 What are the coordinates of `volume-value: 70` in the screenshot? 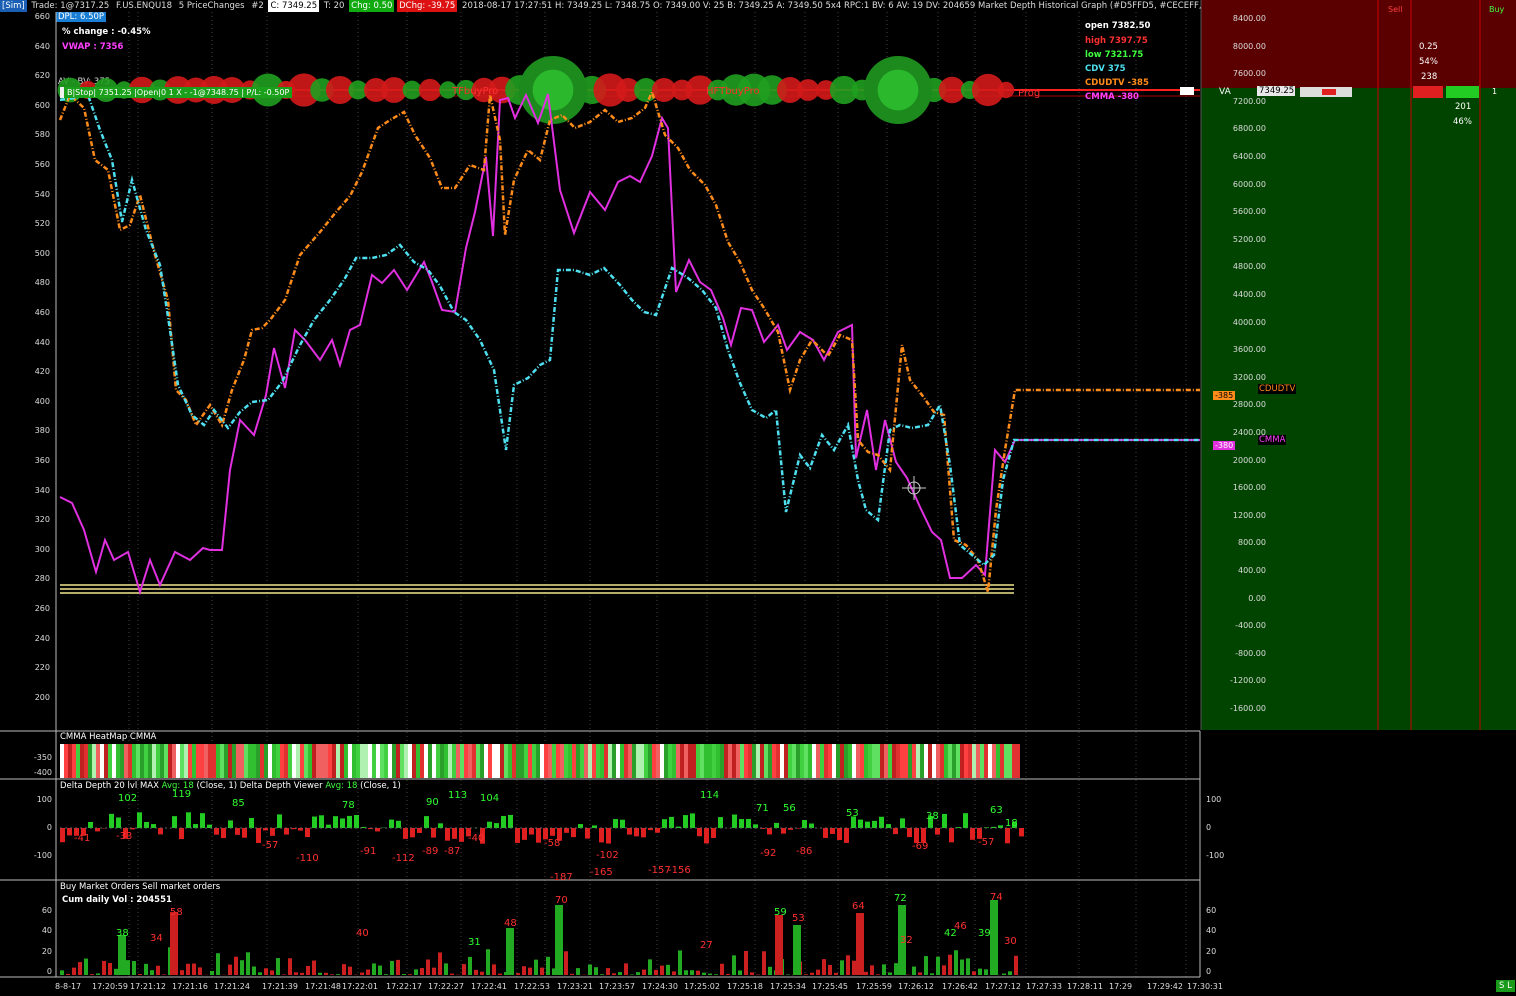 It's located at (561, 900).